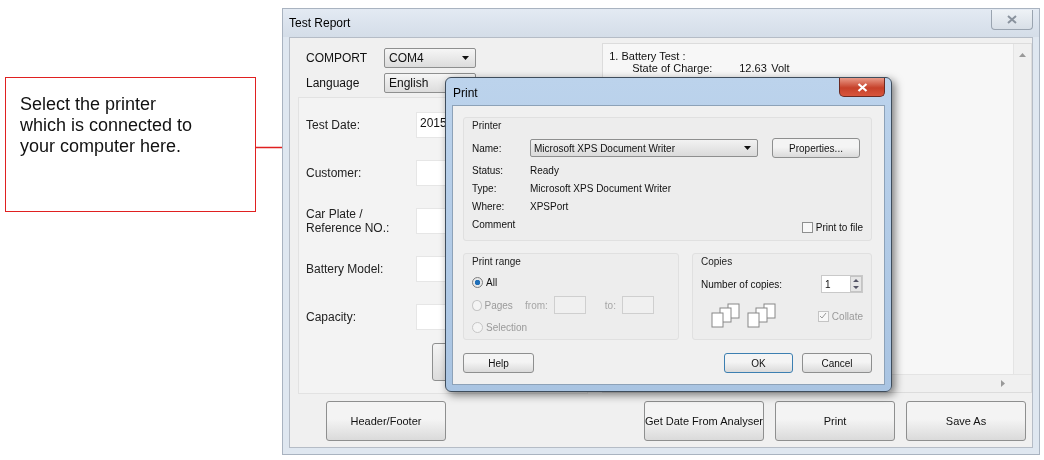  What do you see at coordinates (430, 58) in the screenshot?
I see `setting-dropdown: COM4` at bounding box center [430, 58].